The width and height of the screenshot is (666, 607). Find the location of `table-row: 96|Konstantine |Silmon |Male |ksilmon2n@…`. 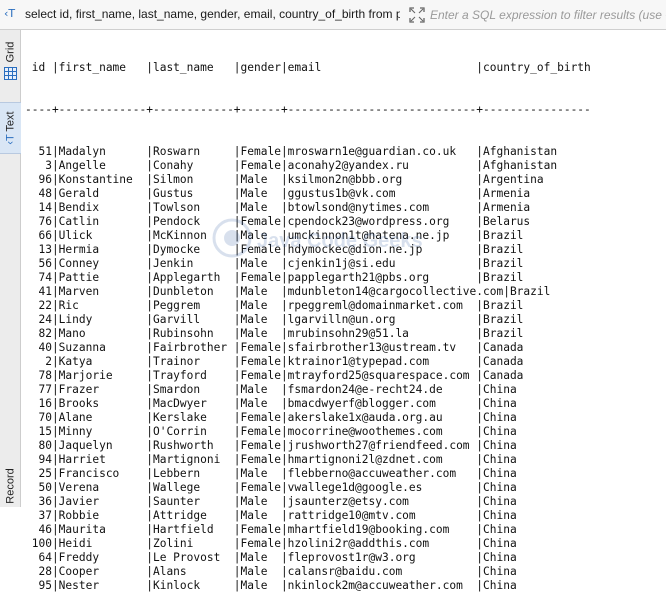

table-row: 96|Konstantine |Silmon |Male |ksilmon2n@… is located at coordinates (284, 179).